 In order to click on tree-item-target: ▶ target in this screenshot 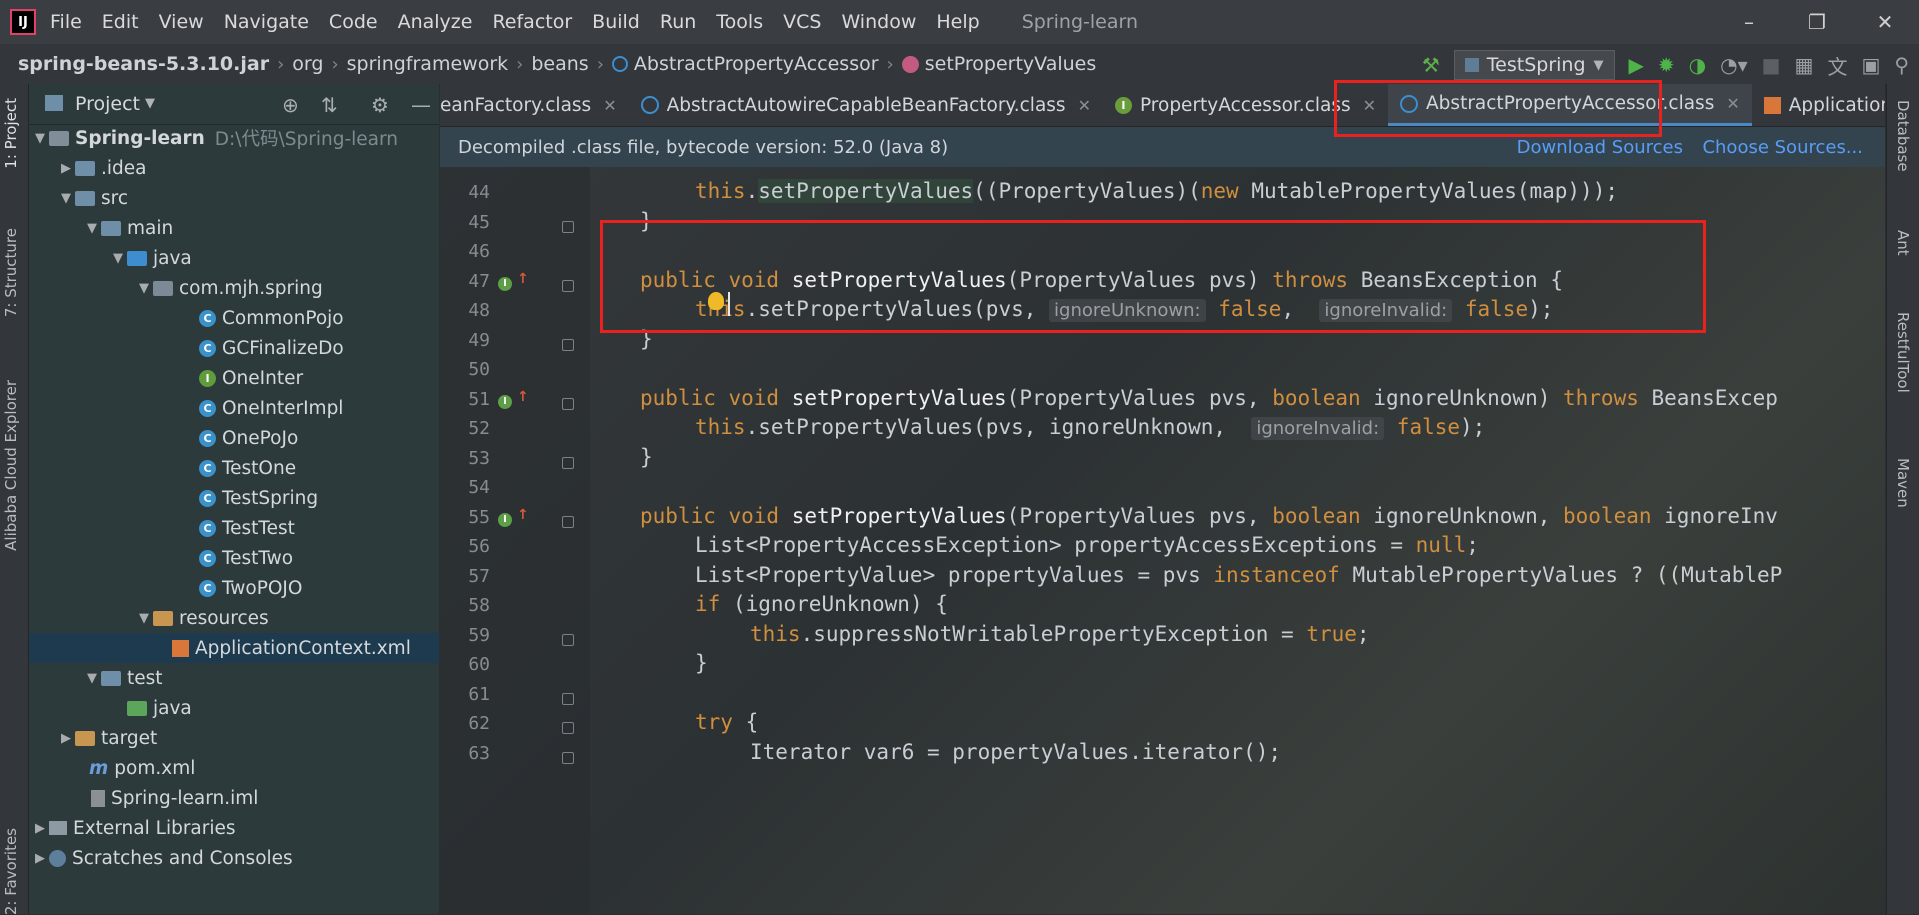, I will do `click(93, 738)`.